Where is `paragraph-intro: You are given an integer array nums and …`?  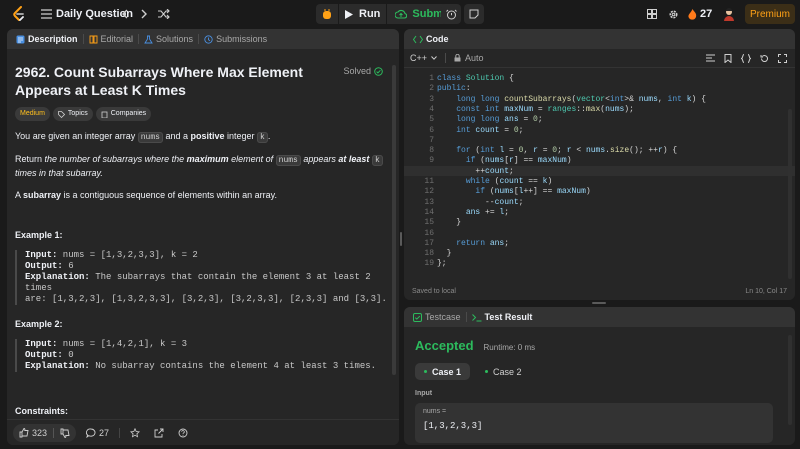
paragraph-intro: You are given an integer array nums and … is located at coordinates (201, 137).